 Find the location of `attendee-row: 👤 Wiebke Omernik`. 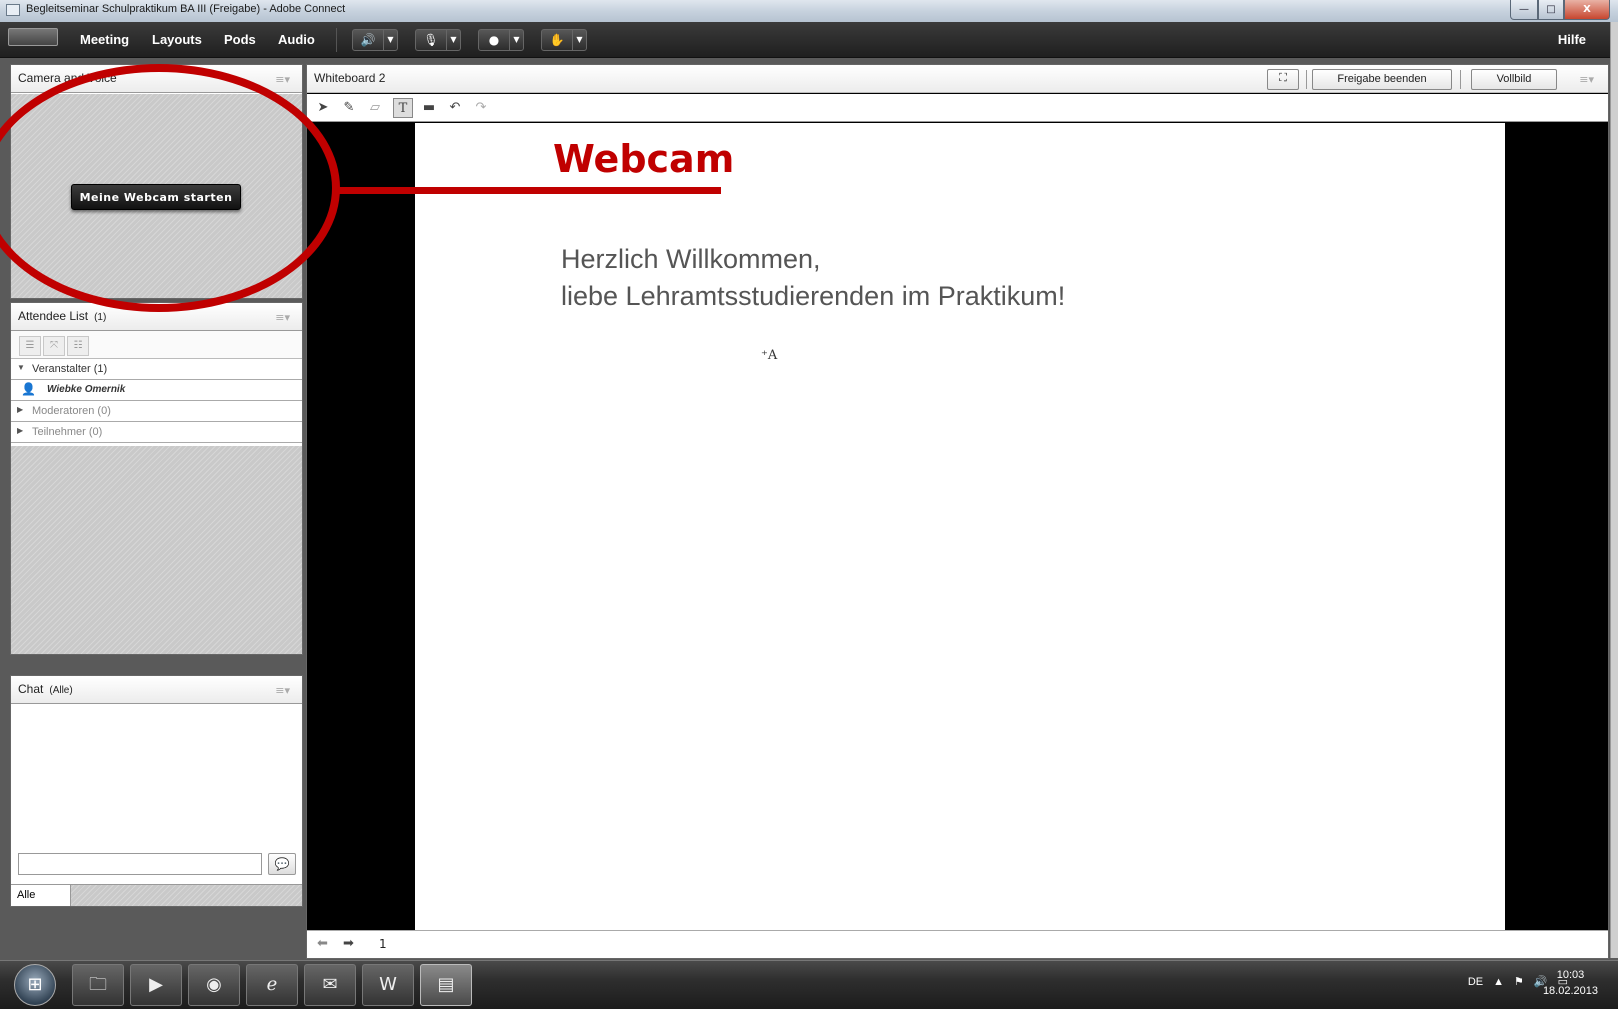

attendee-row: 👤 Wiebke Omernik is located at coordinates (156, 390).